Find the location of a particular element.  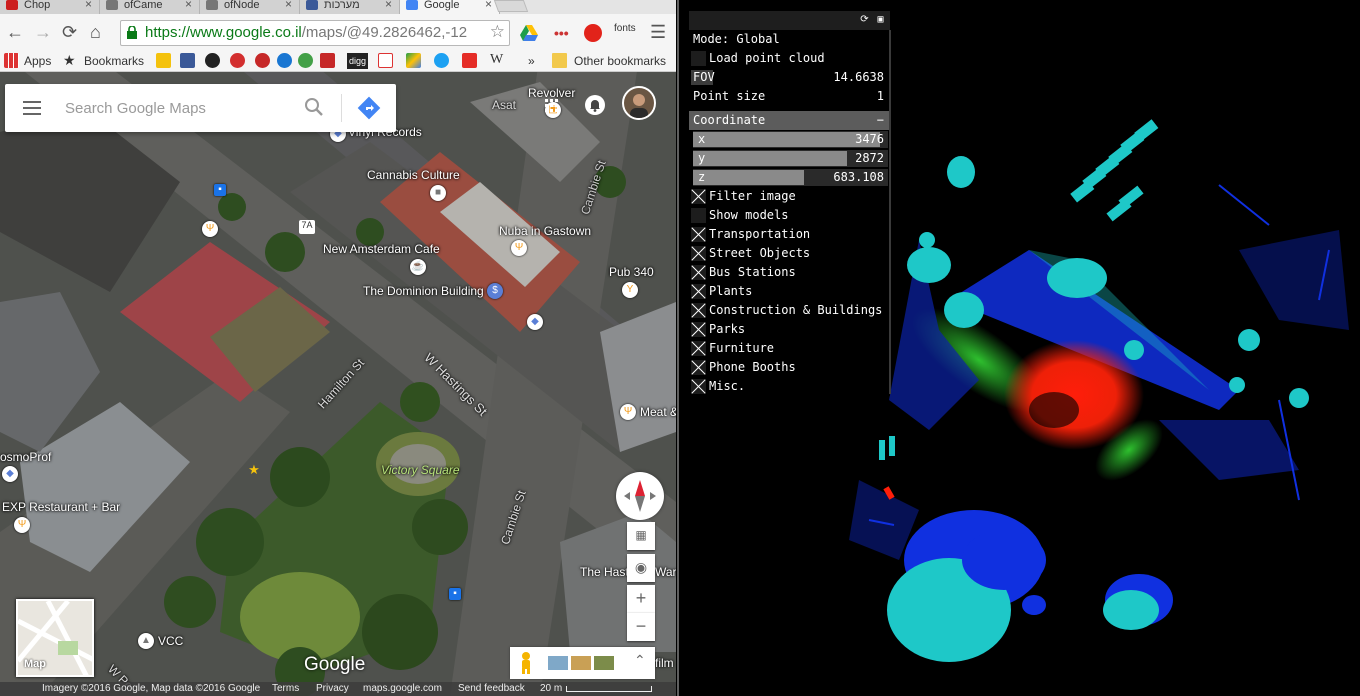

map-label-cannabis: Cannabis Culture is located at coordinates (413, 175).